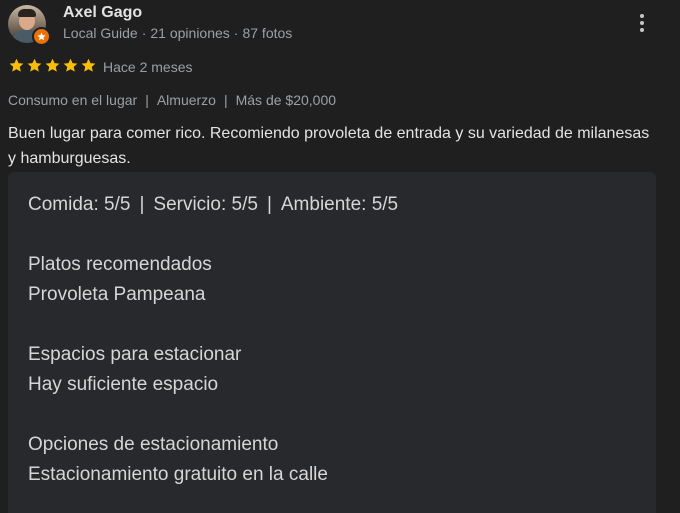 The image size is (680, 513). Describe the element at coordinates (178, 474) in the screenshot. I see `parking-options-value: Estacionamiento gratuito en la calle` at that location.